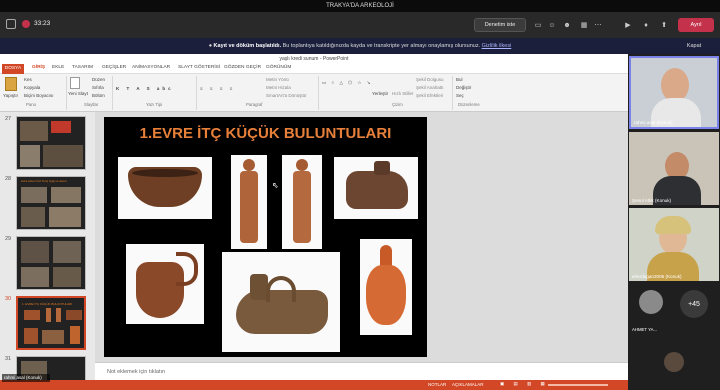 This screenshot has width=720, height=390. I want to click on tab-view: GÖRÜNÜM, so click(278, 67).